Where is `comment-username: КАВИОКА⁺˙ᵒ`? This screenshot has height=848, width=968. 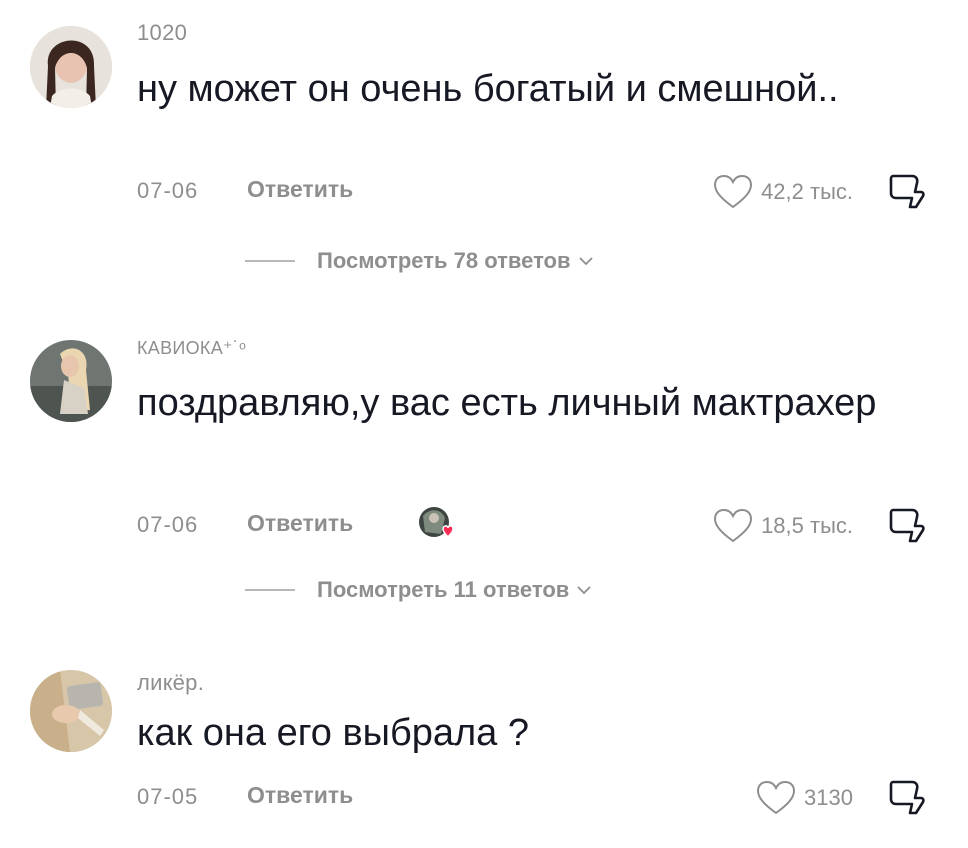
comment-username: КАВИОКА⁺˙ᵒ is located at coordinates (191, 348).